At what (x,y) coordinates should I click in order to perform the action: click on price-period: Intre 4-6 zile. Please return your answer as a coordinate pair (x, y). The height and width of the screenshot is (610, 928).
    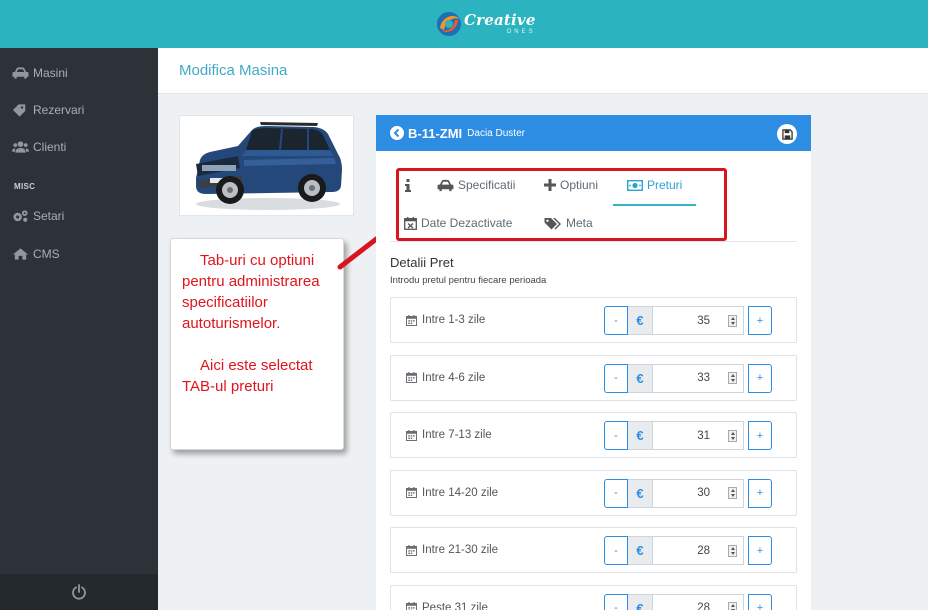
    Looking at the image, I should click on (445, 378).